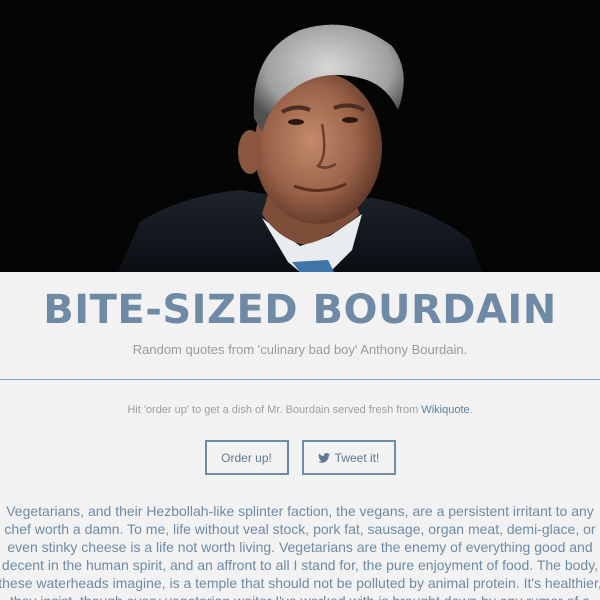  Describe the element at coordinates (300, 310) in the screenshot. I see `page-title: BITE-SIZED BOURDAIN` at that location.